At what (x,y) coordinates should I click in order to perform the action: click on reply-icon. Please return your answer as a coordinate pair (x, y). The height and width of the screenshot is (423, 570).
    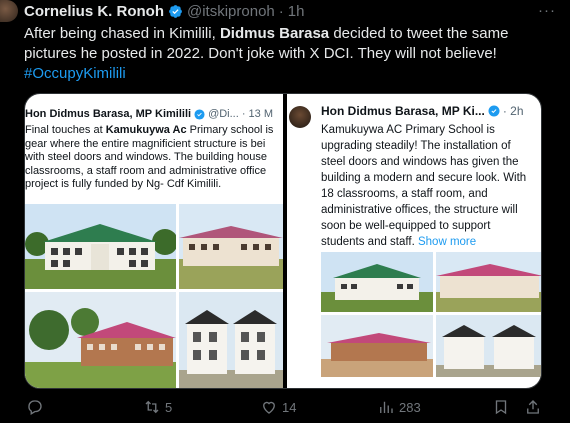
    Looking at the image, I should click on (35, 407).